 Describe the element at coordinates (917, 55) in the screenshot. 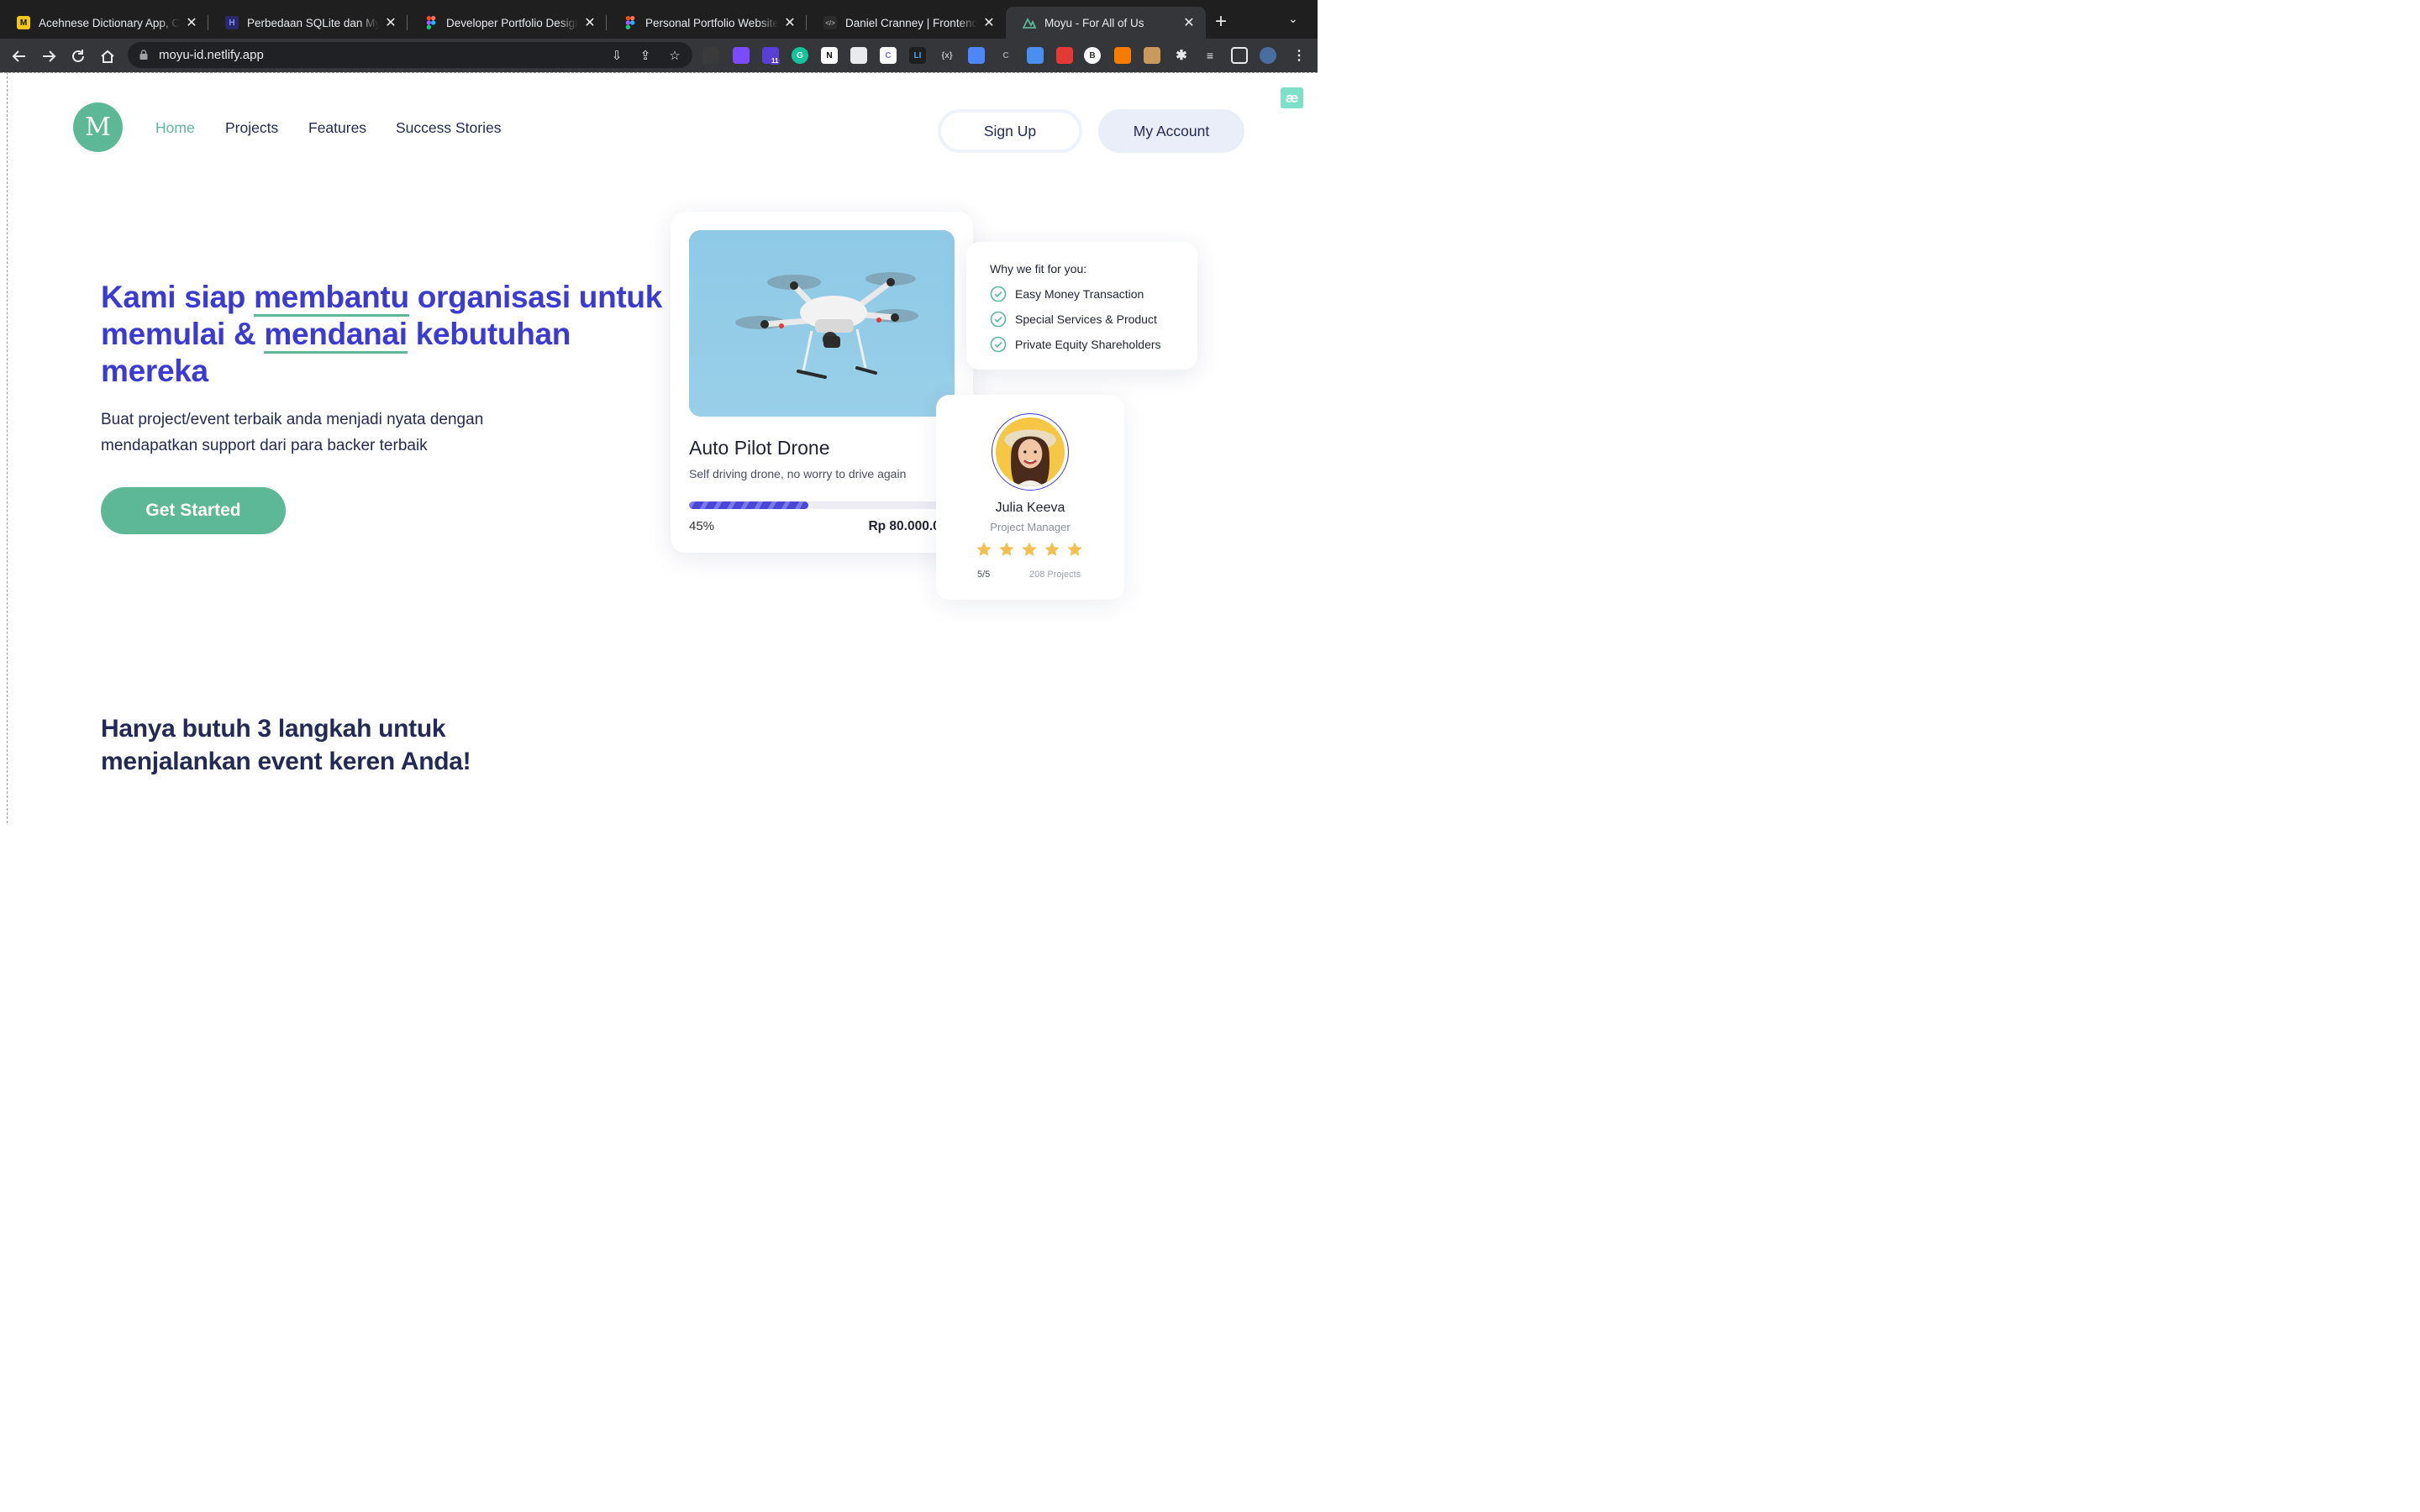

I see `lighthouse-icon: LI` at that location.